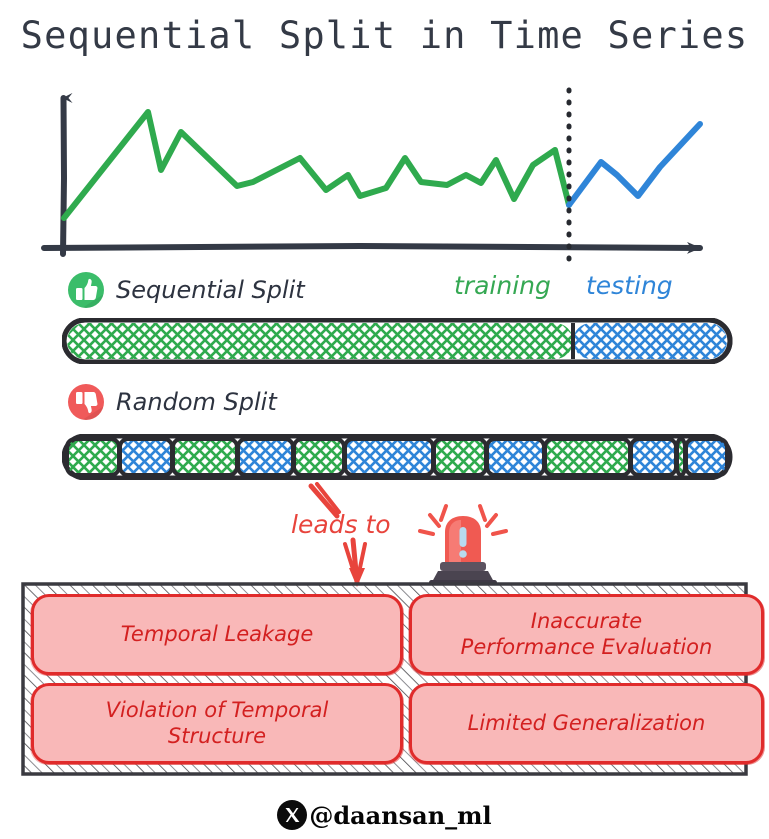  I want to click on footer-handle: @daansan_ml, so click(384, 815).